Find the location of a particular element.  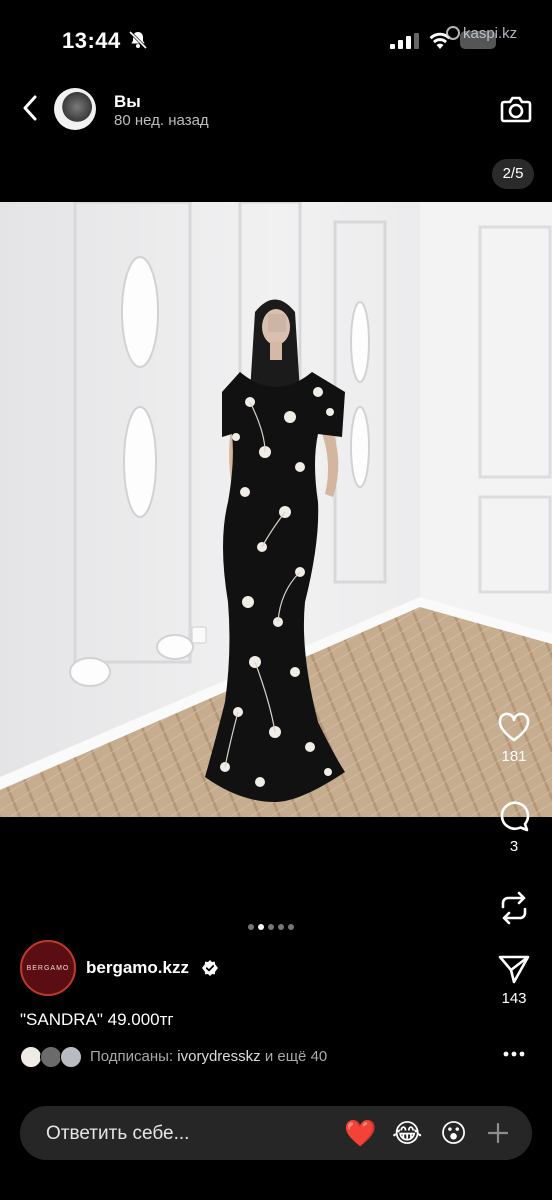

plus-icon is located at coordinates (498, 1133).